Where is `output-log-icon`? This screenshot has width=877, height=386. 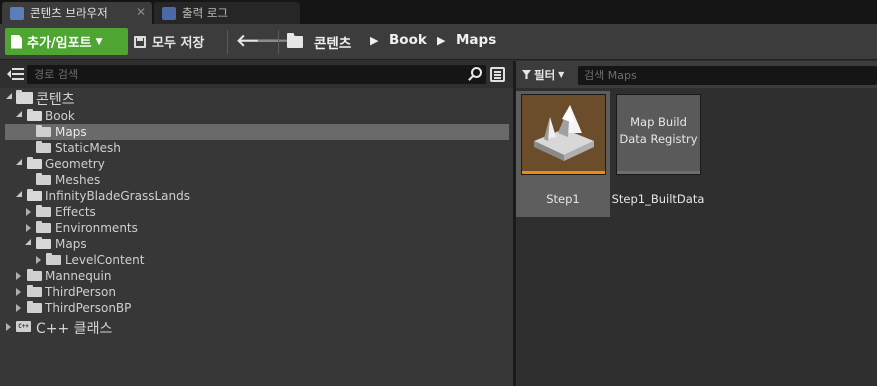 output-log-icon is located at coordinates (169, 13).